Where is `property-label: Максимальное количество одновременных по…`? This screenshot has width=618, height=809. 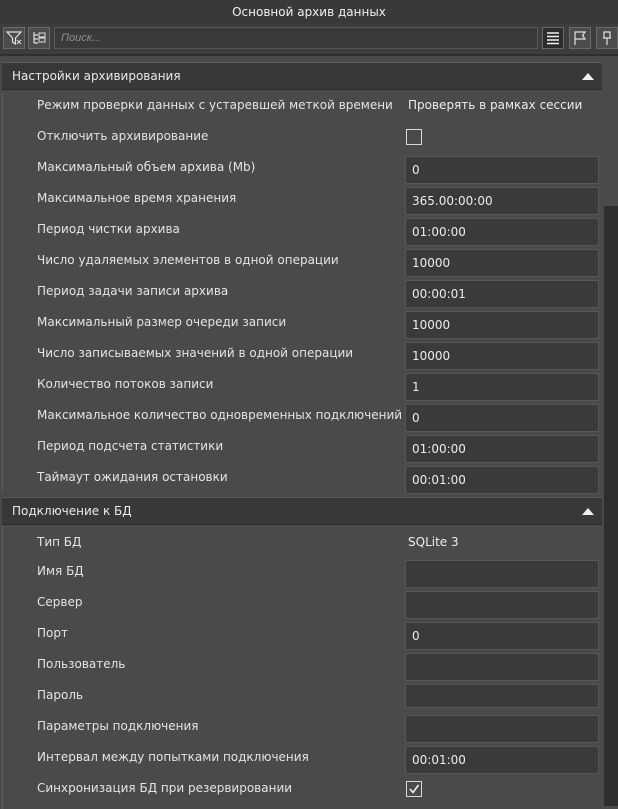
property-label: Максимальное количество одновременных по… is located at coordinates (220, 415).